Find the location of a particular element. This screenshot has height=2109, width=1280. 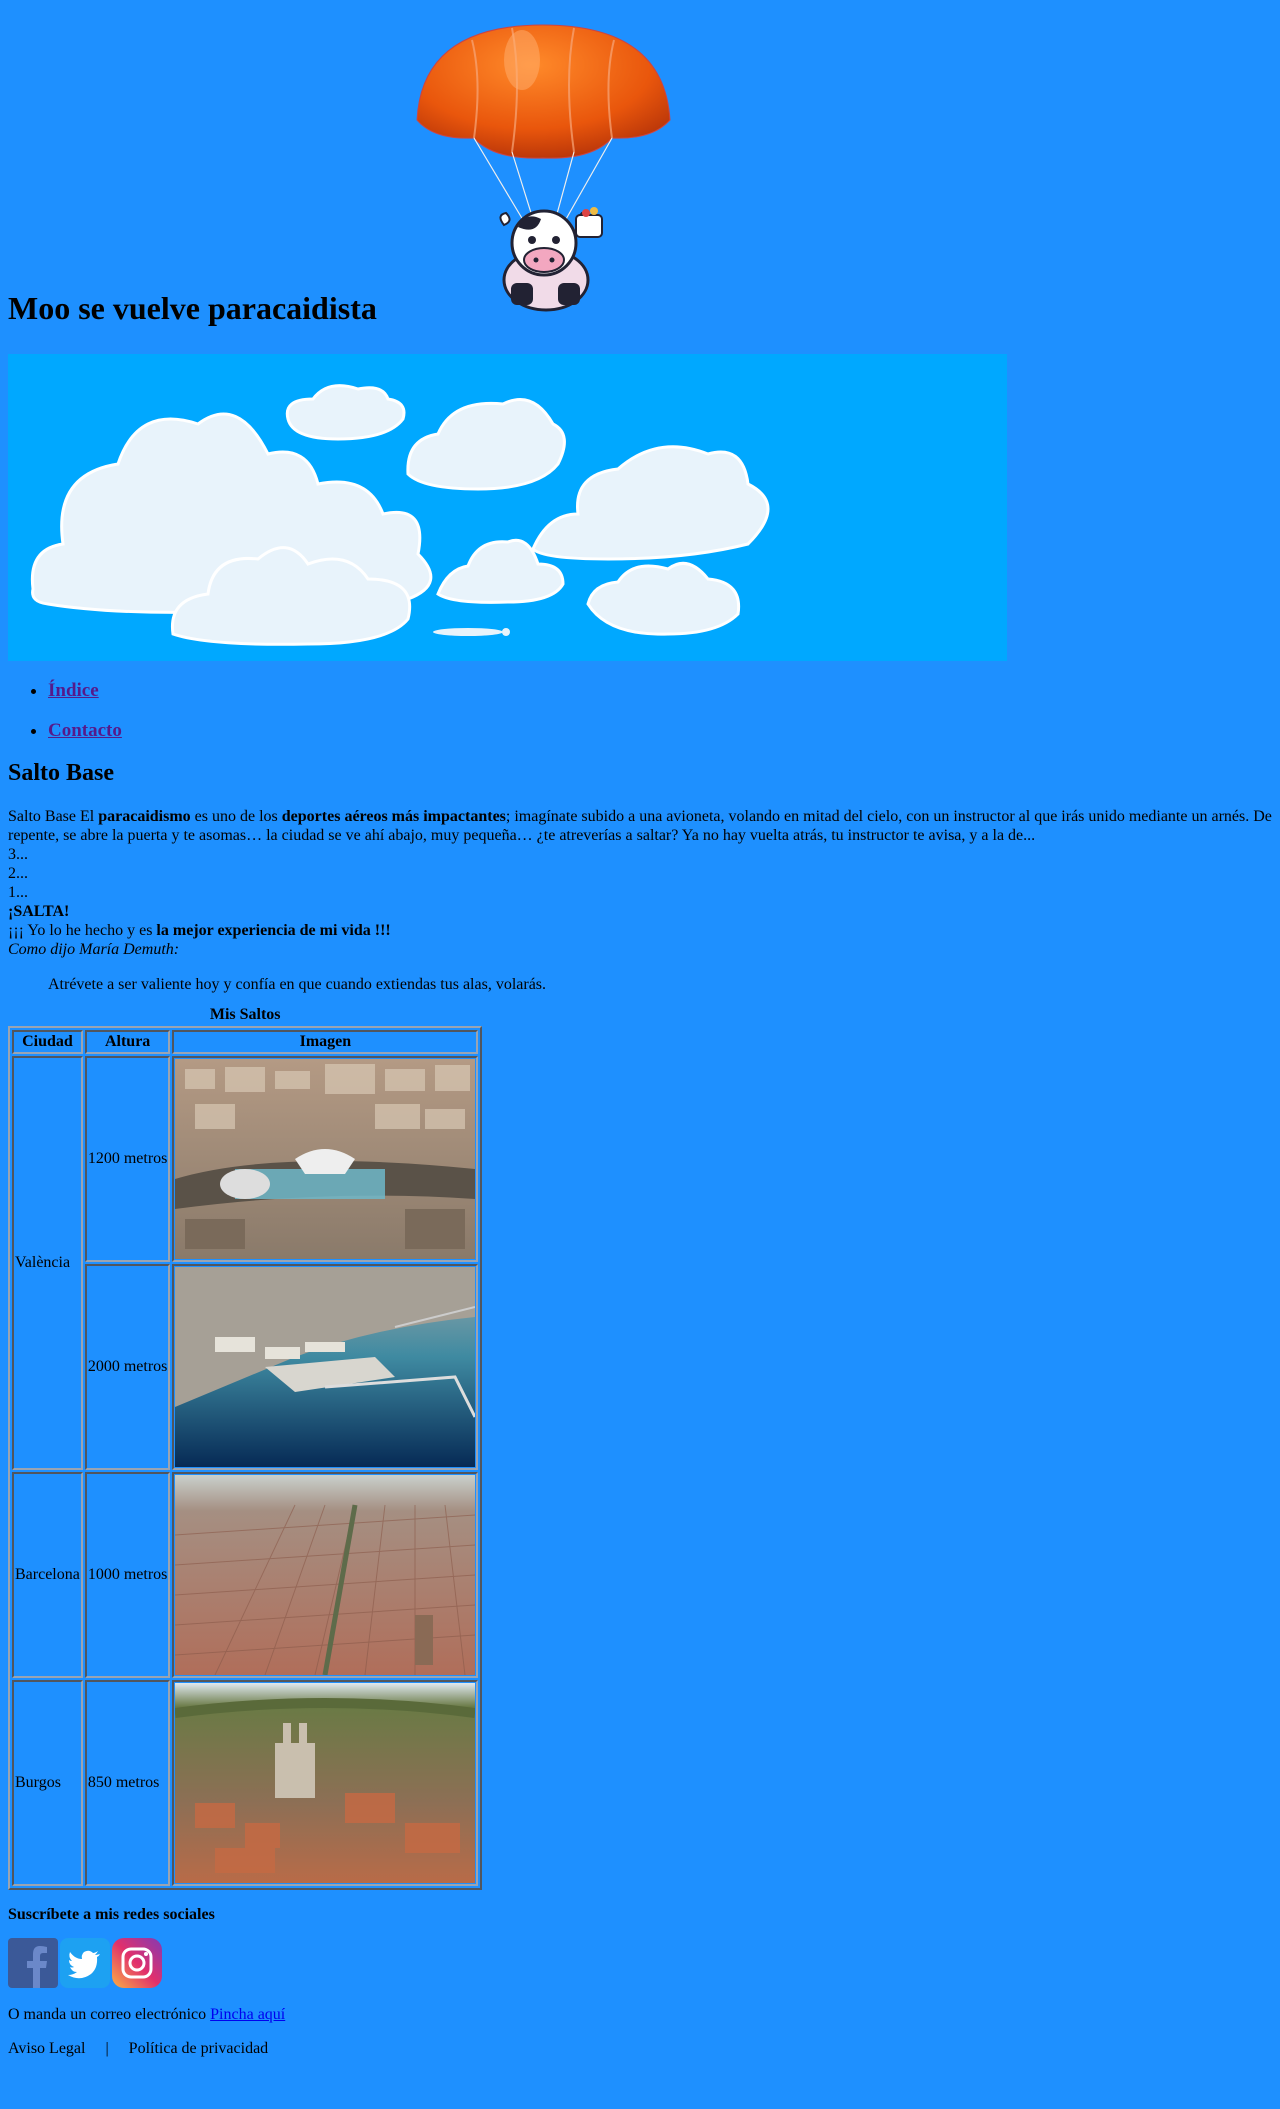

clouds-banner is located at coordinates (507, 507).